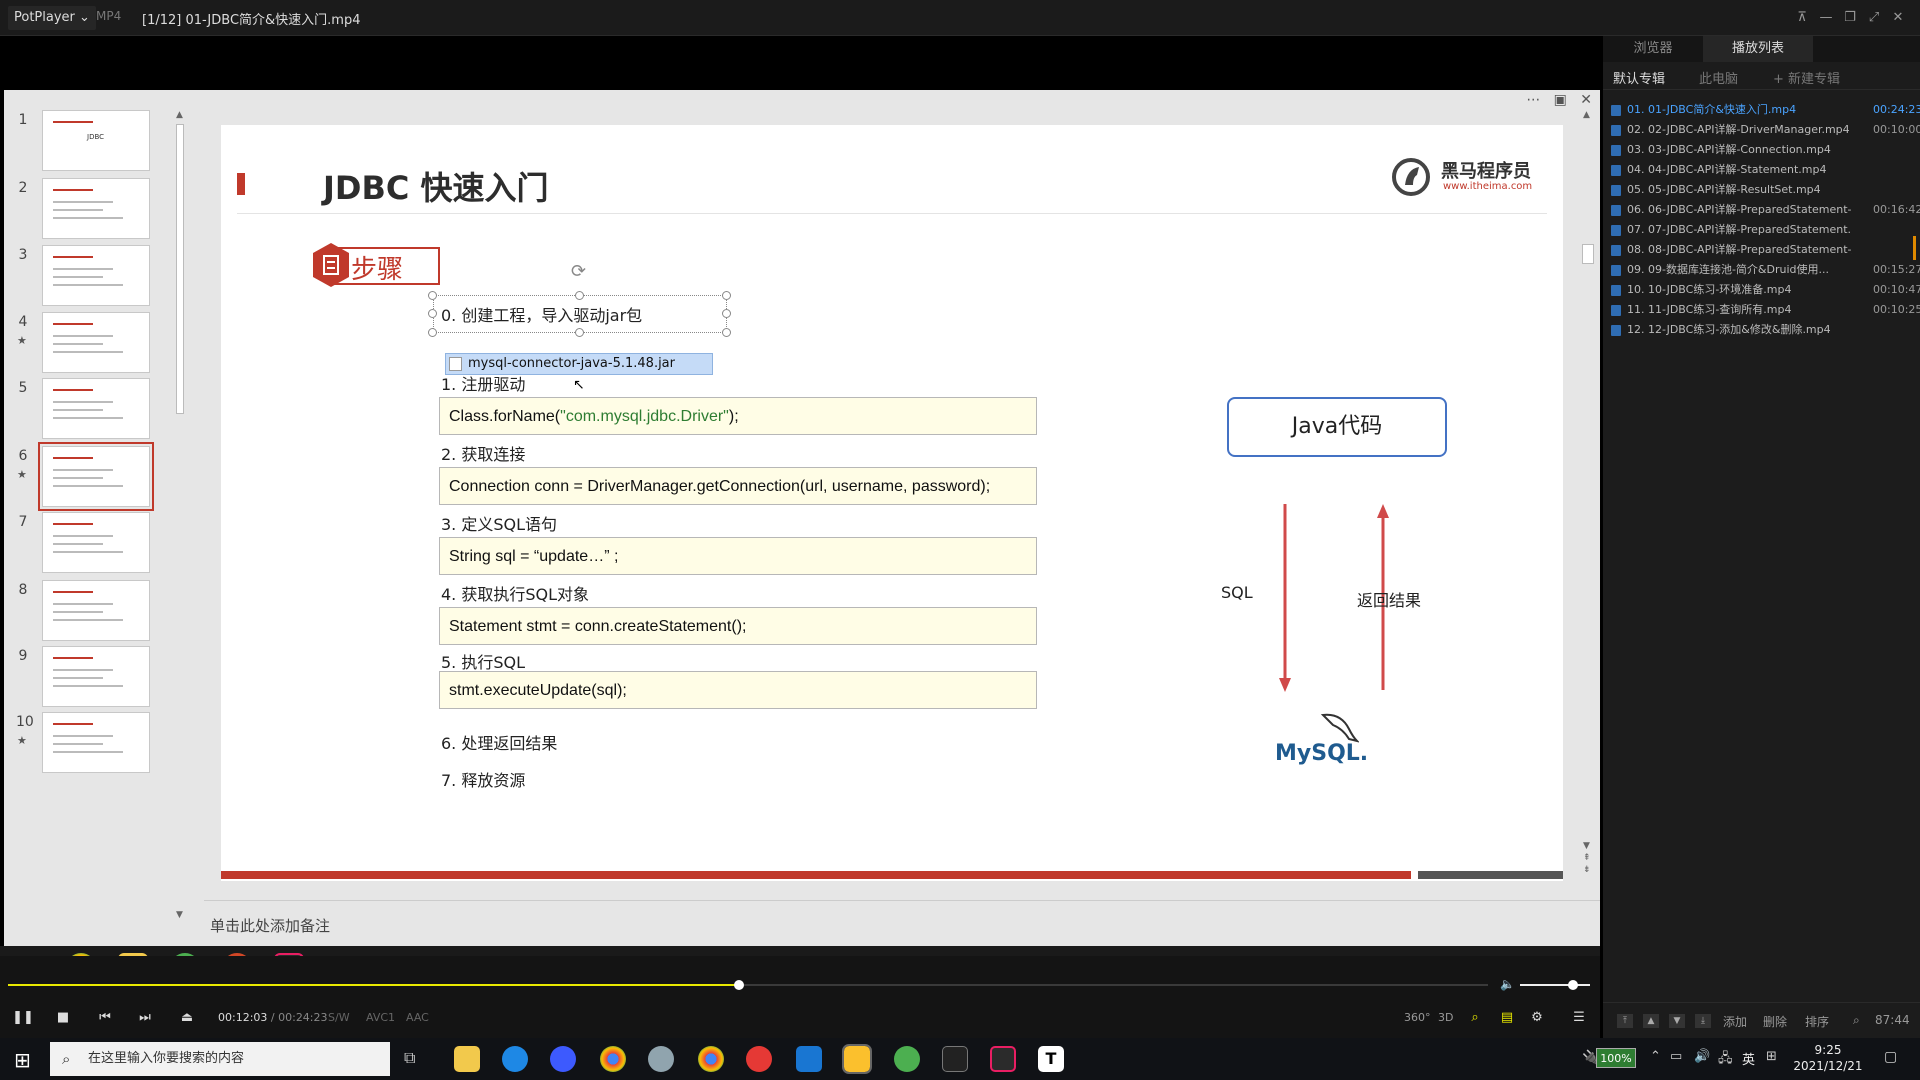 The image size is (1920, 1080). Describe the element at coordinates (1702, 1056) in the screenshot. I see `speaker-icon: 🔊` at that location.